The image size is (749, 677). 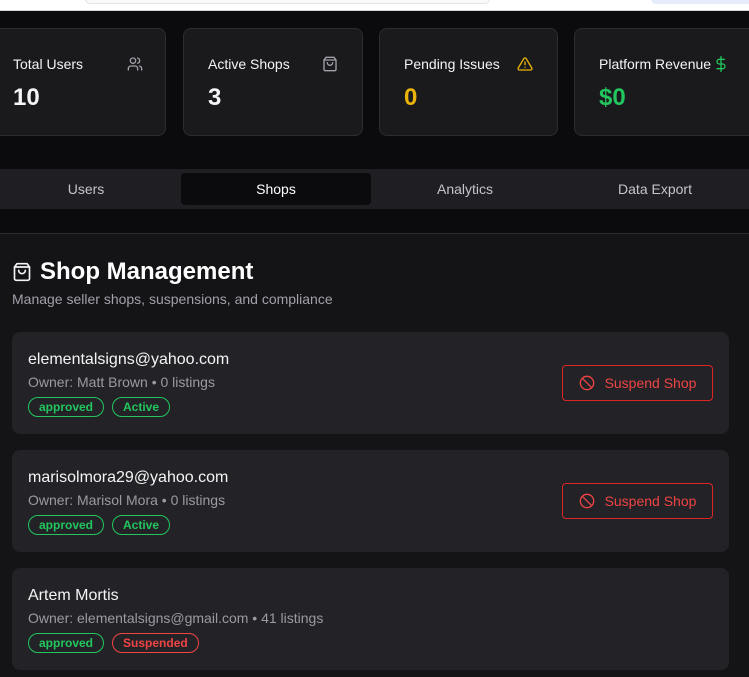 I want to click on shop-badges: approved Suspended, so click(x=113, y=643).